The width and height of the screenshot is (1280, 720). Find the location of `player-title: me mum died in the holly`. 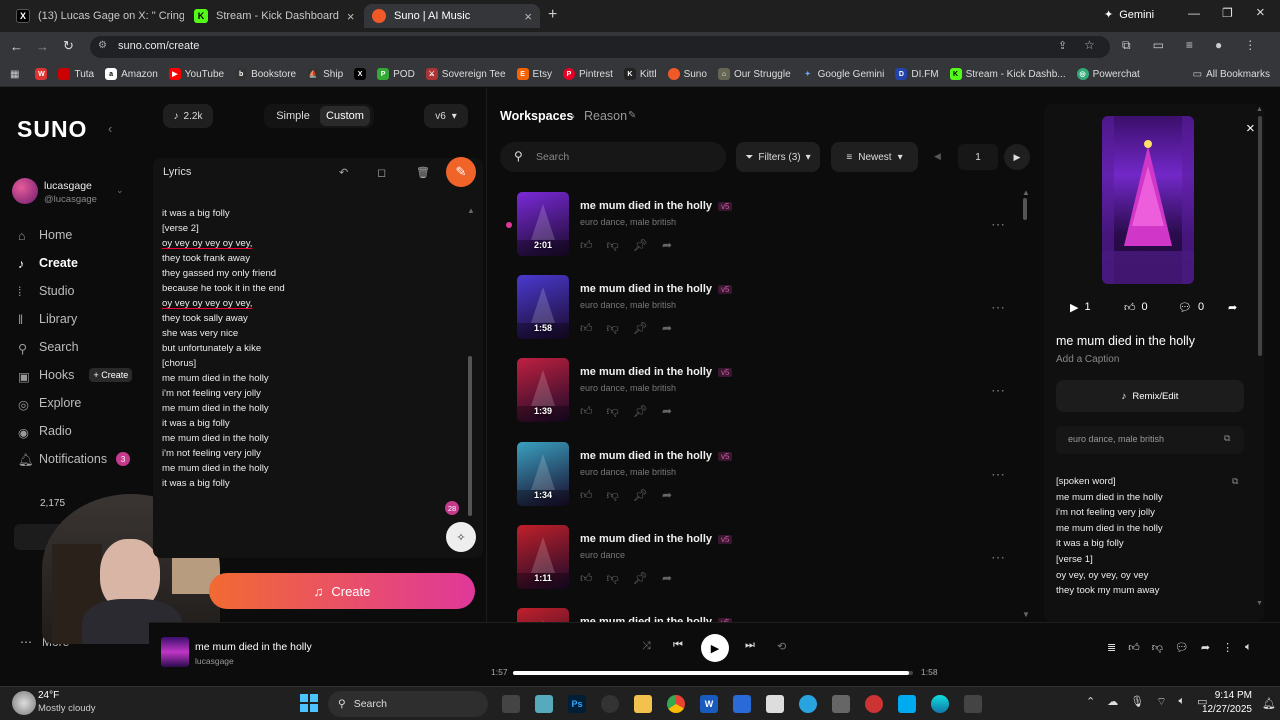

player-title: me mum died in the holly is located at coordinates (253, 647).